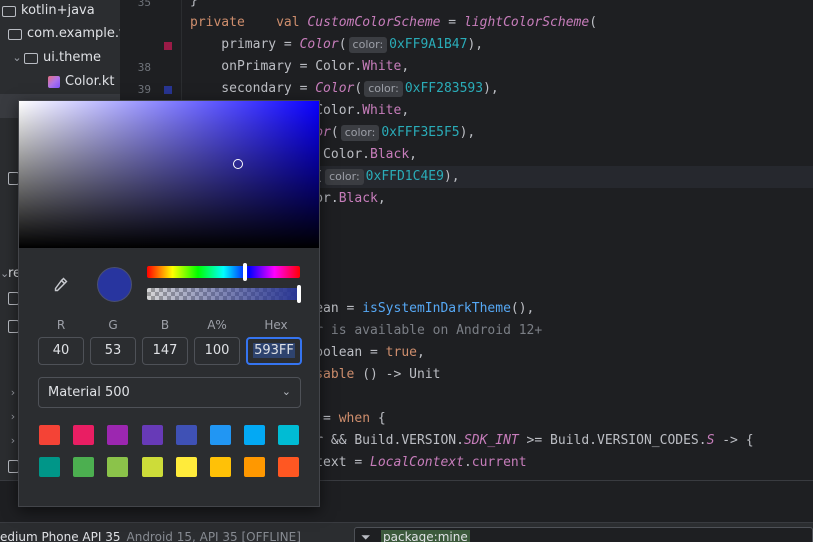  I want to click on green-input: 53, so click(113, 351).